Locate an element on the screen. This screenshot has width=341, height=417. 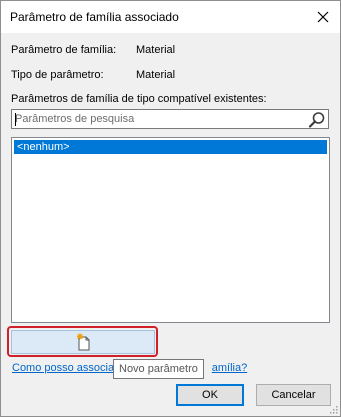
close-button is located at coordinates (323, 17).